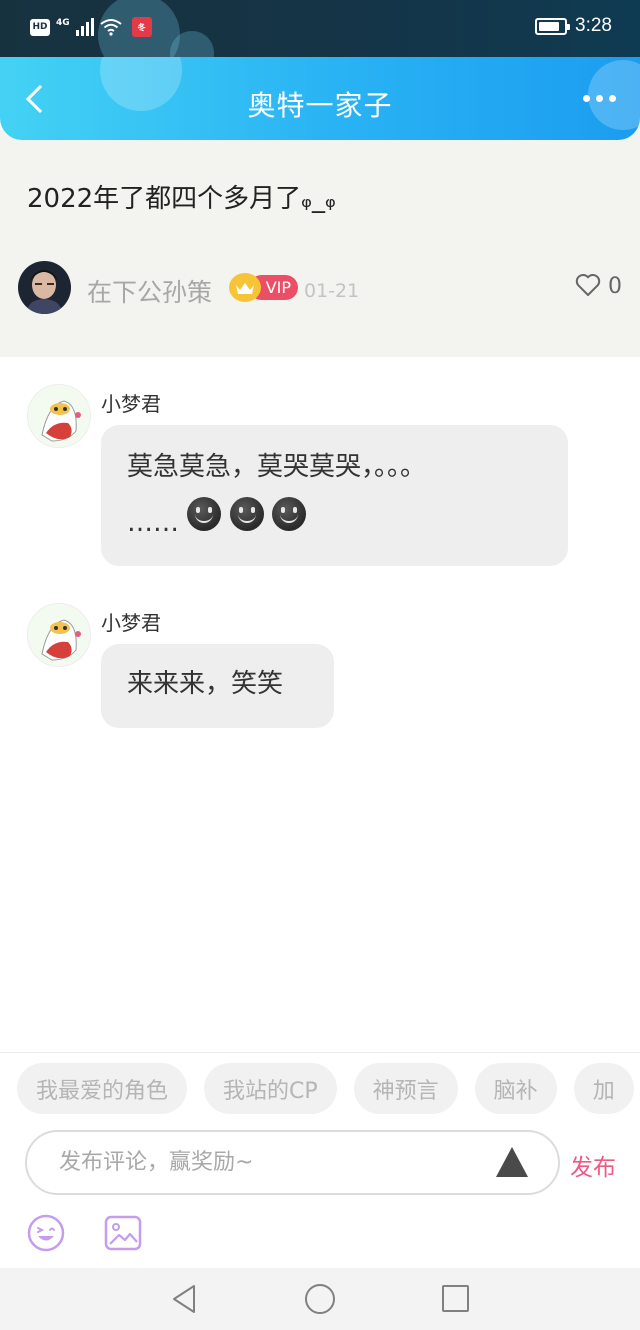  I want to click on comment-bubble: 来来来，笑笑, so click(217, 686).